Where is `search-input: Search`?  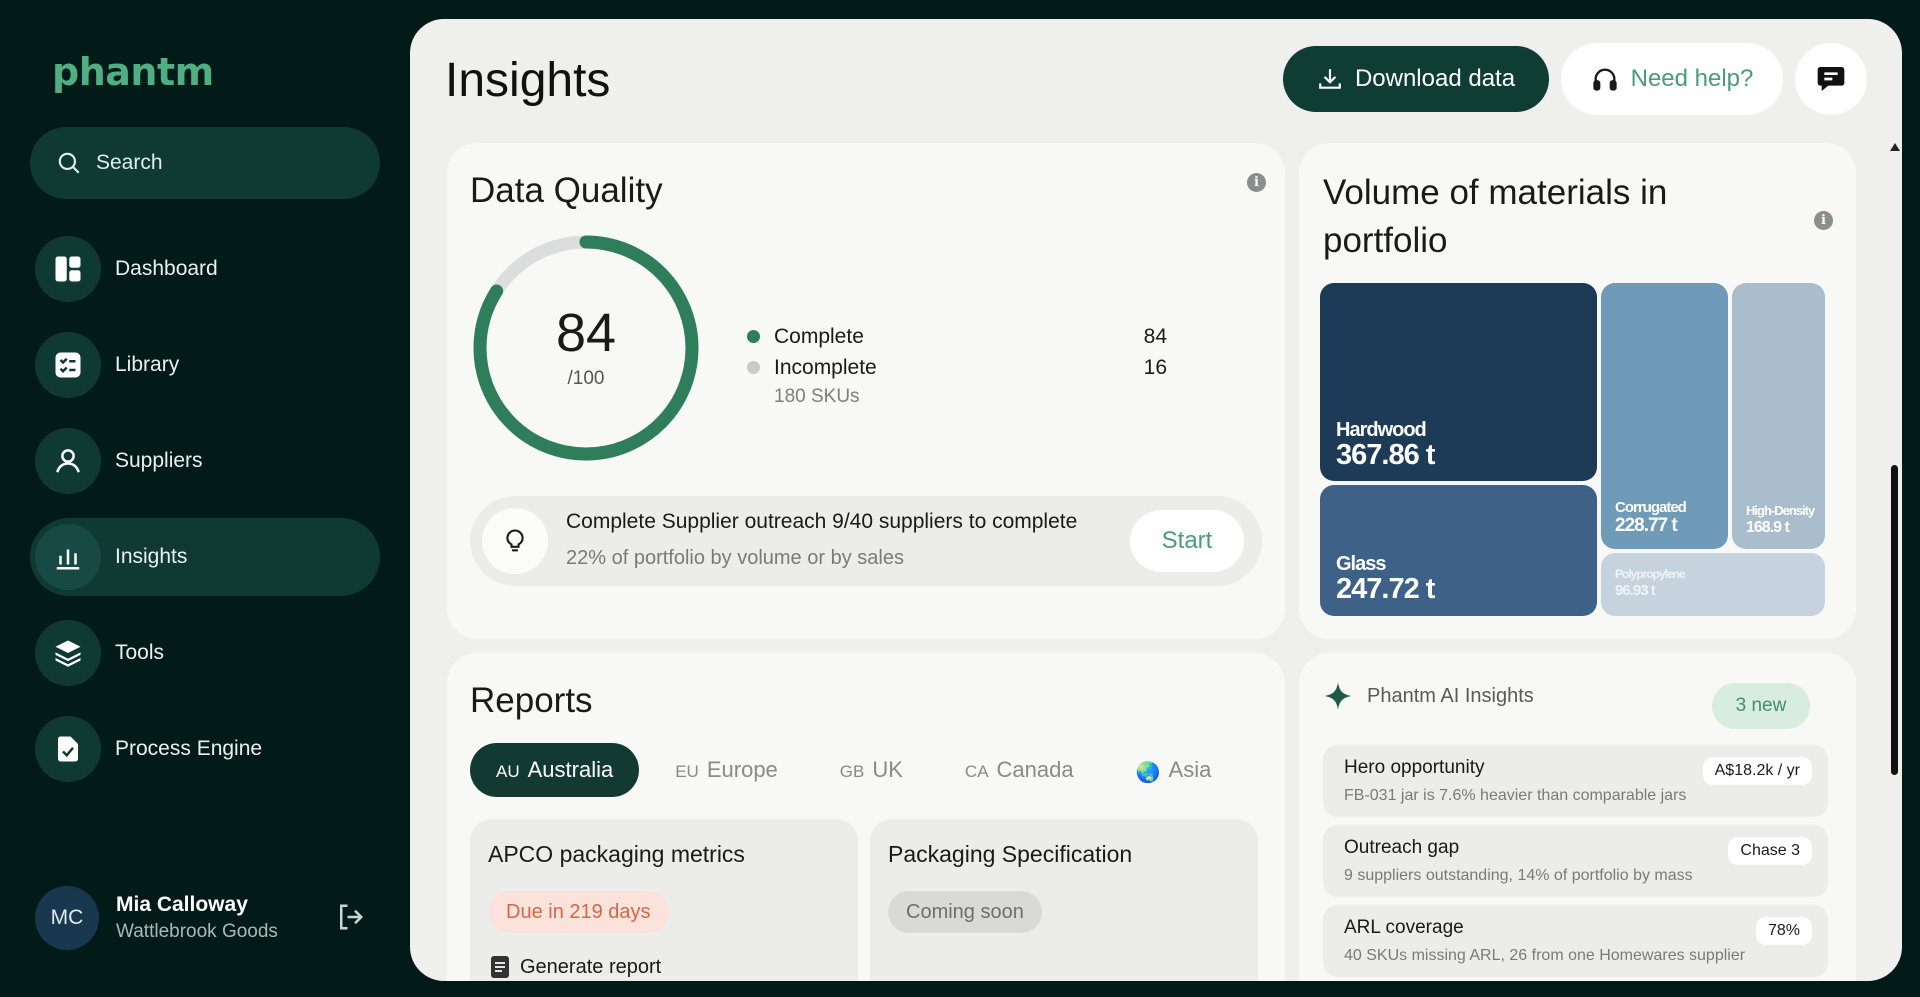
search-input: Search is located at coordinates (205, 163).